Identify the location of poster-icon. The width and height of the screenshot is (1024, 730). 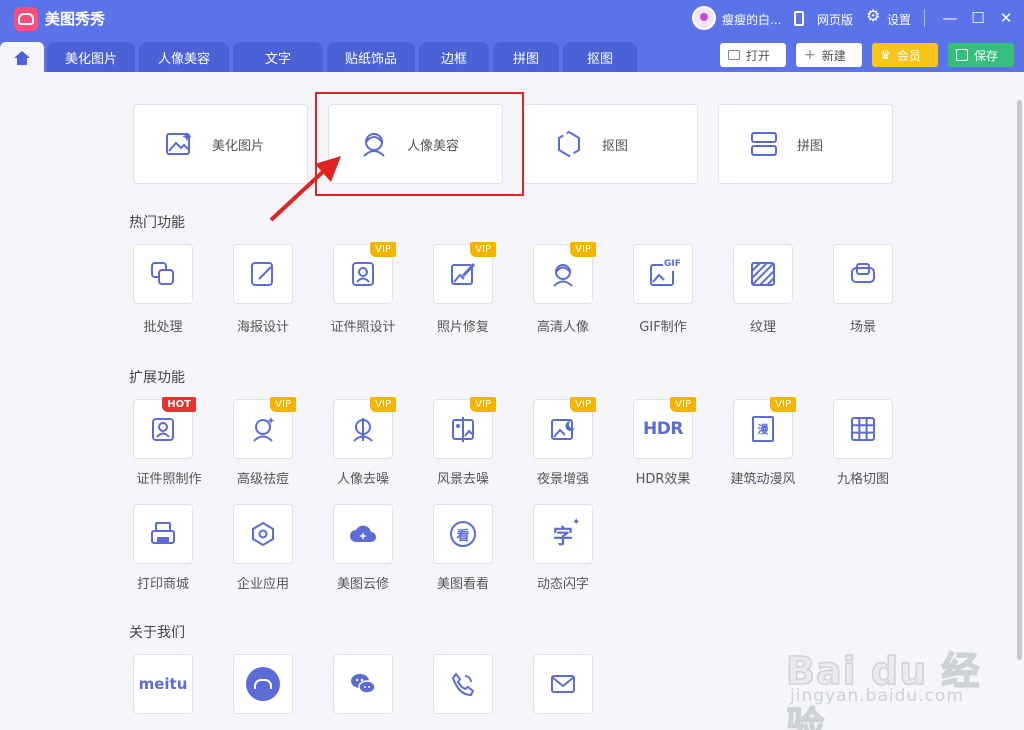
(262, 274).